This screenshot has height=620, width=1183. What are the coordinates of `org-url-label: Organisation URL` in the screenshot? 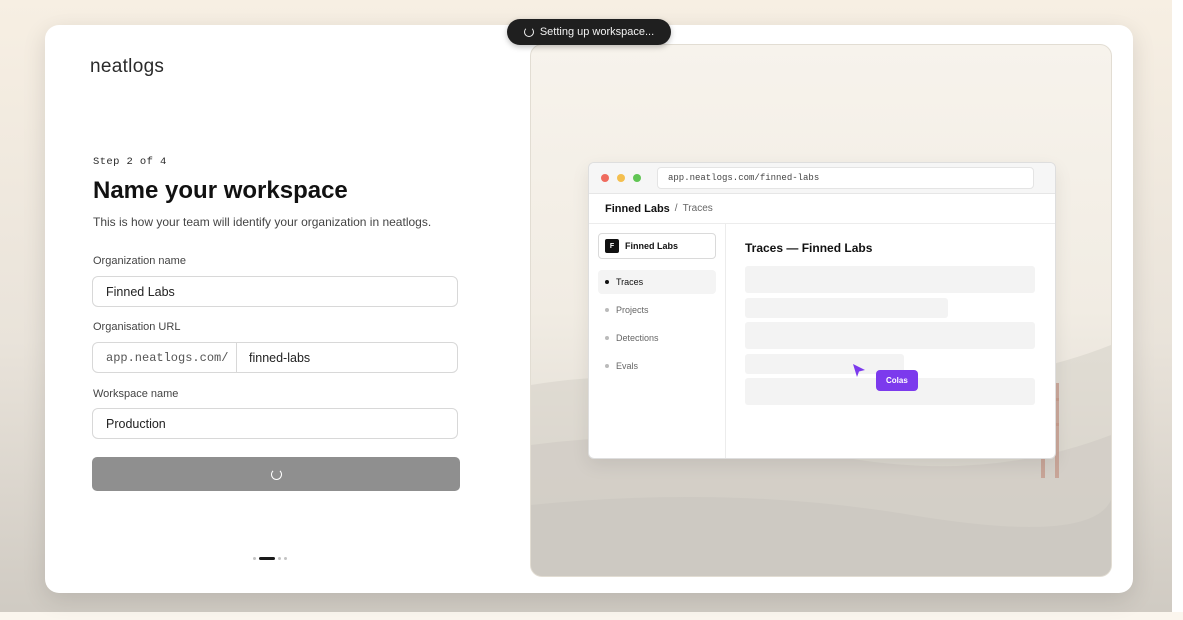 It's located at (137, 327).